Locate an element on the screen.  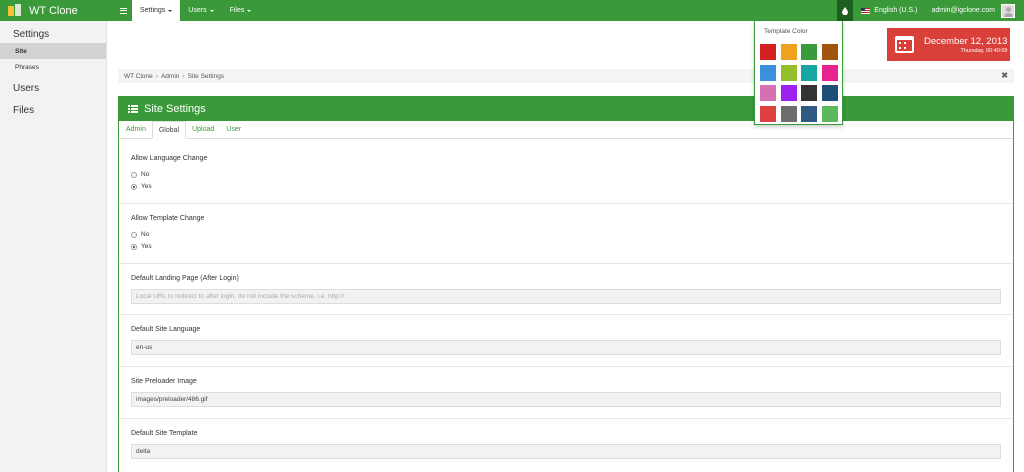
current-date: December 12, 2013 is located at coordinates (966, 41).